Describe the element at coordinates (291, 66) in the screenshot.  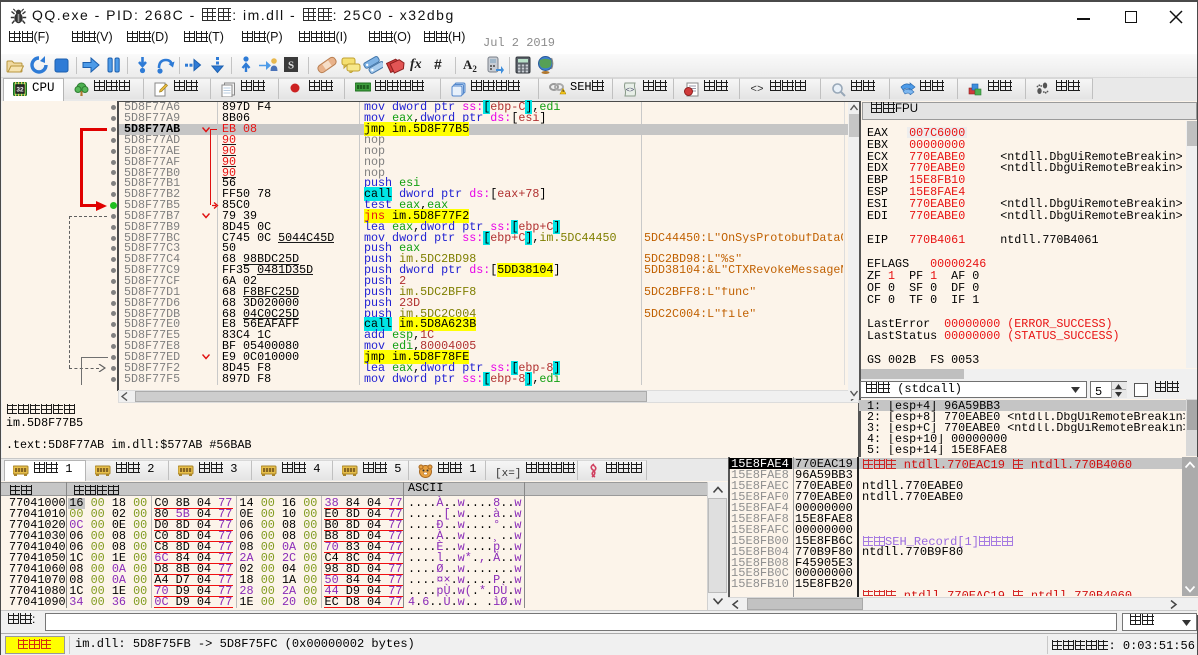
I see `svg-text: S` at that location.